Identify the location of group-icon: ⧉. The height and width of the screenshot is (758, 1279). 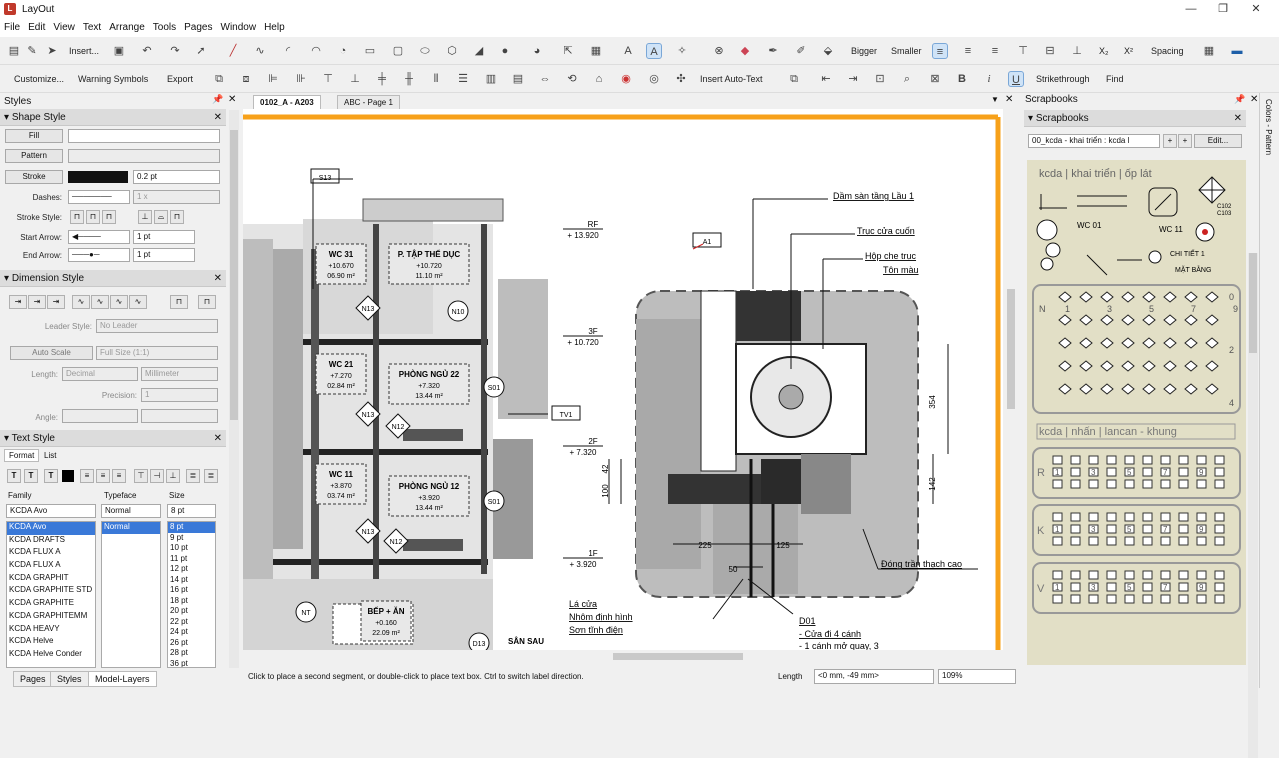
(219, 79).